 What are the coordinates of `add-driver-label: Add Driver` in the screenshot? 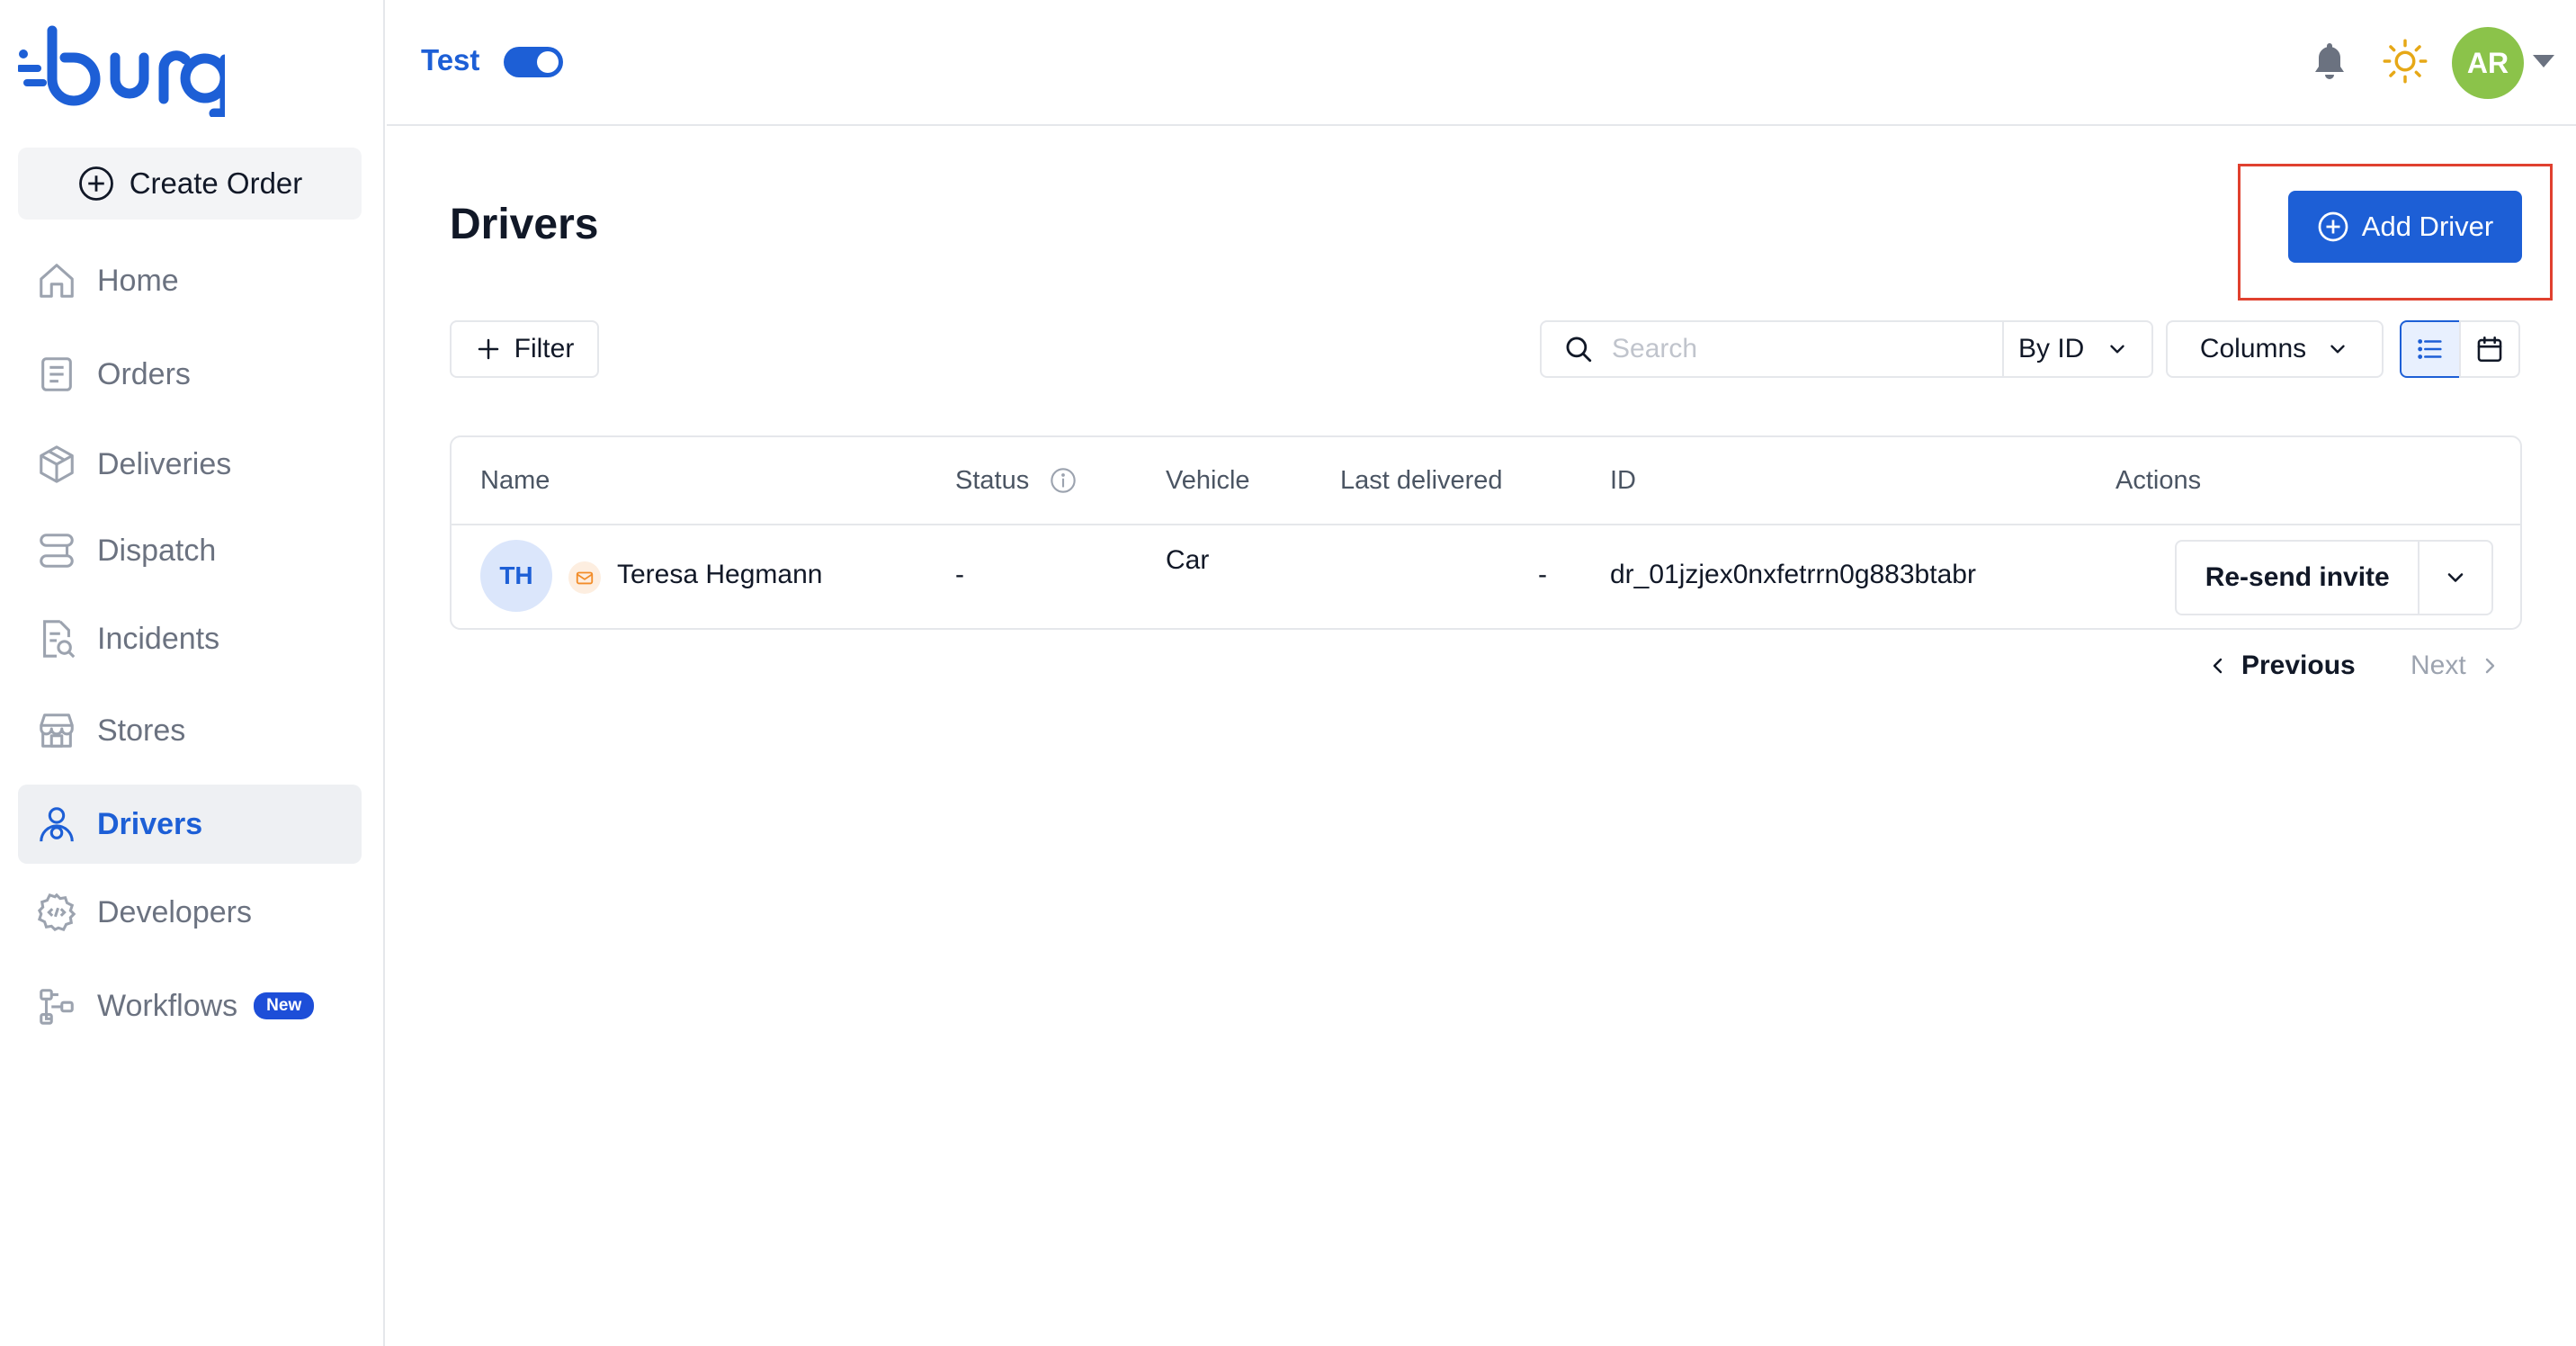 It's located at (2427, 227).